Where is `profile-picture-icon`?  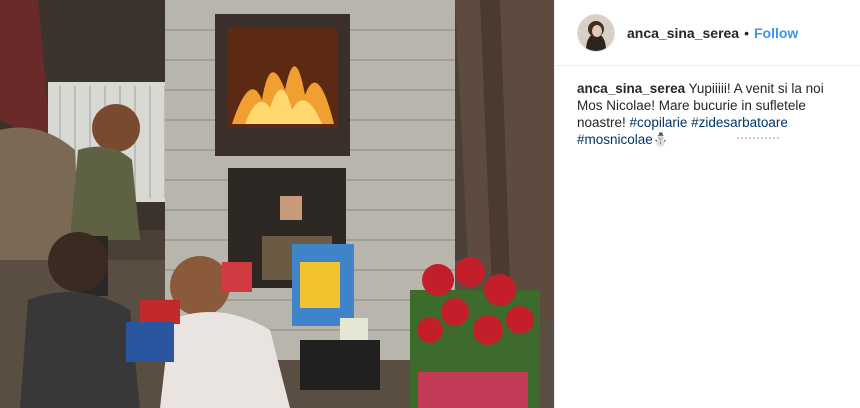 profile-picture-icon is located at coordinates (596, 32).